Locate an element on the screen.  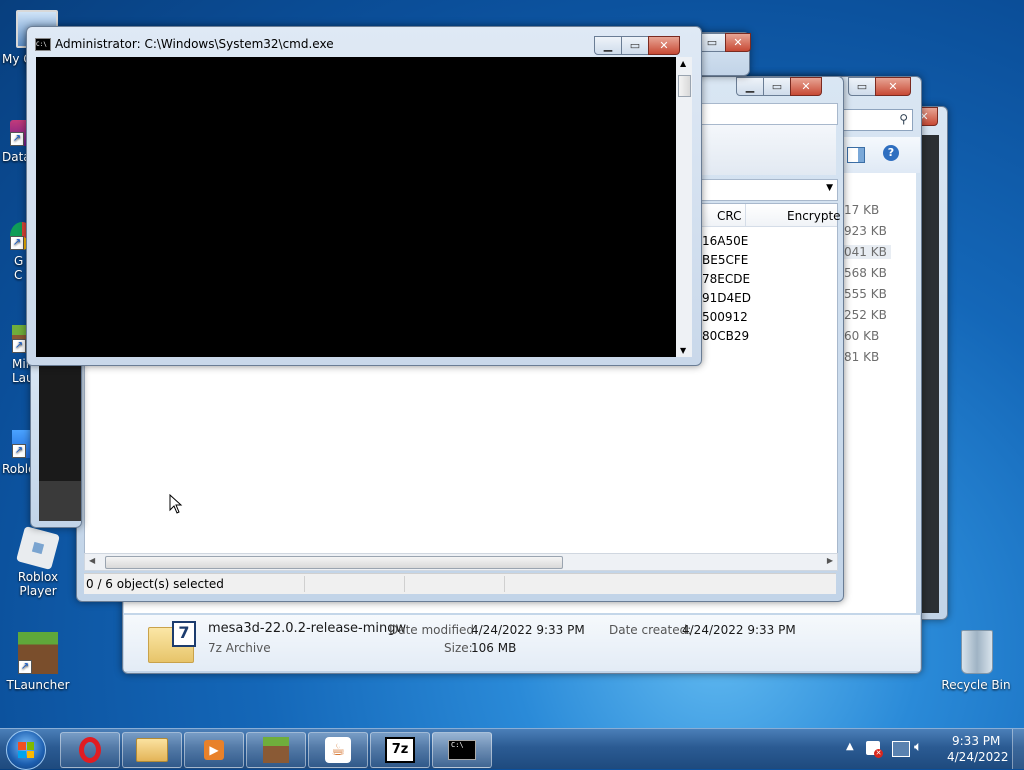
desktop-icon-label: Roblox Player is located at coordinates (38, 584).